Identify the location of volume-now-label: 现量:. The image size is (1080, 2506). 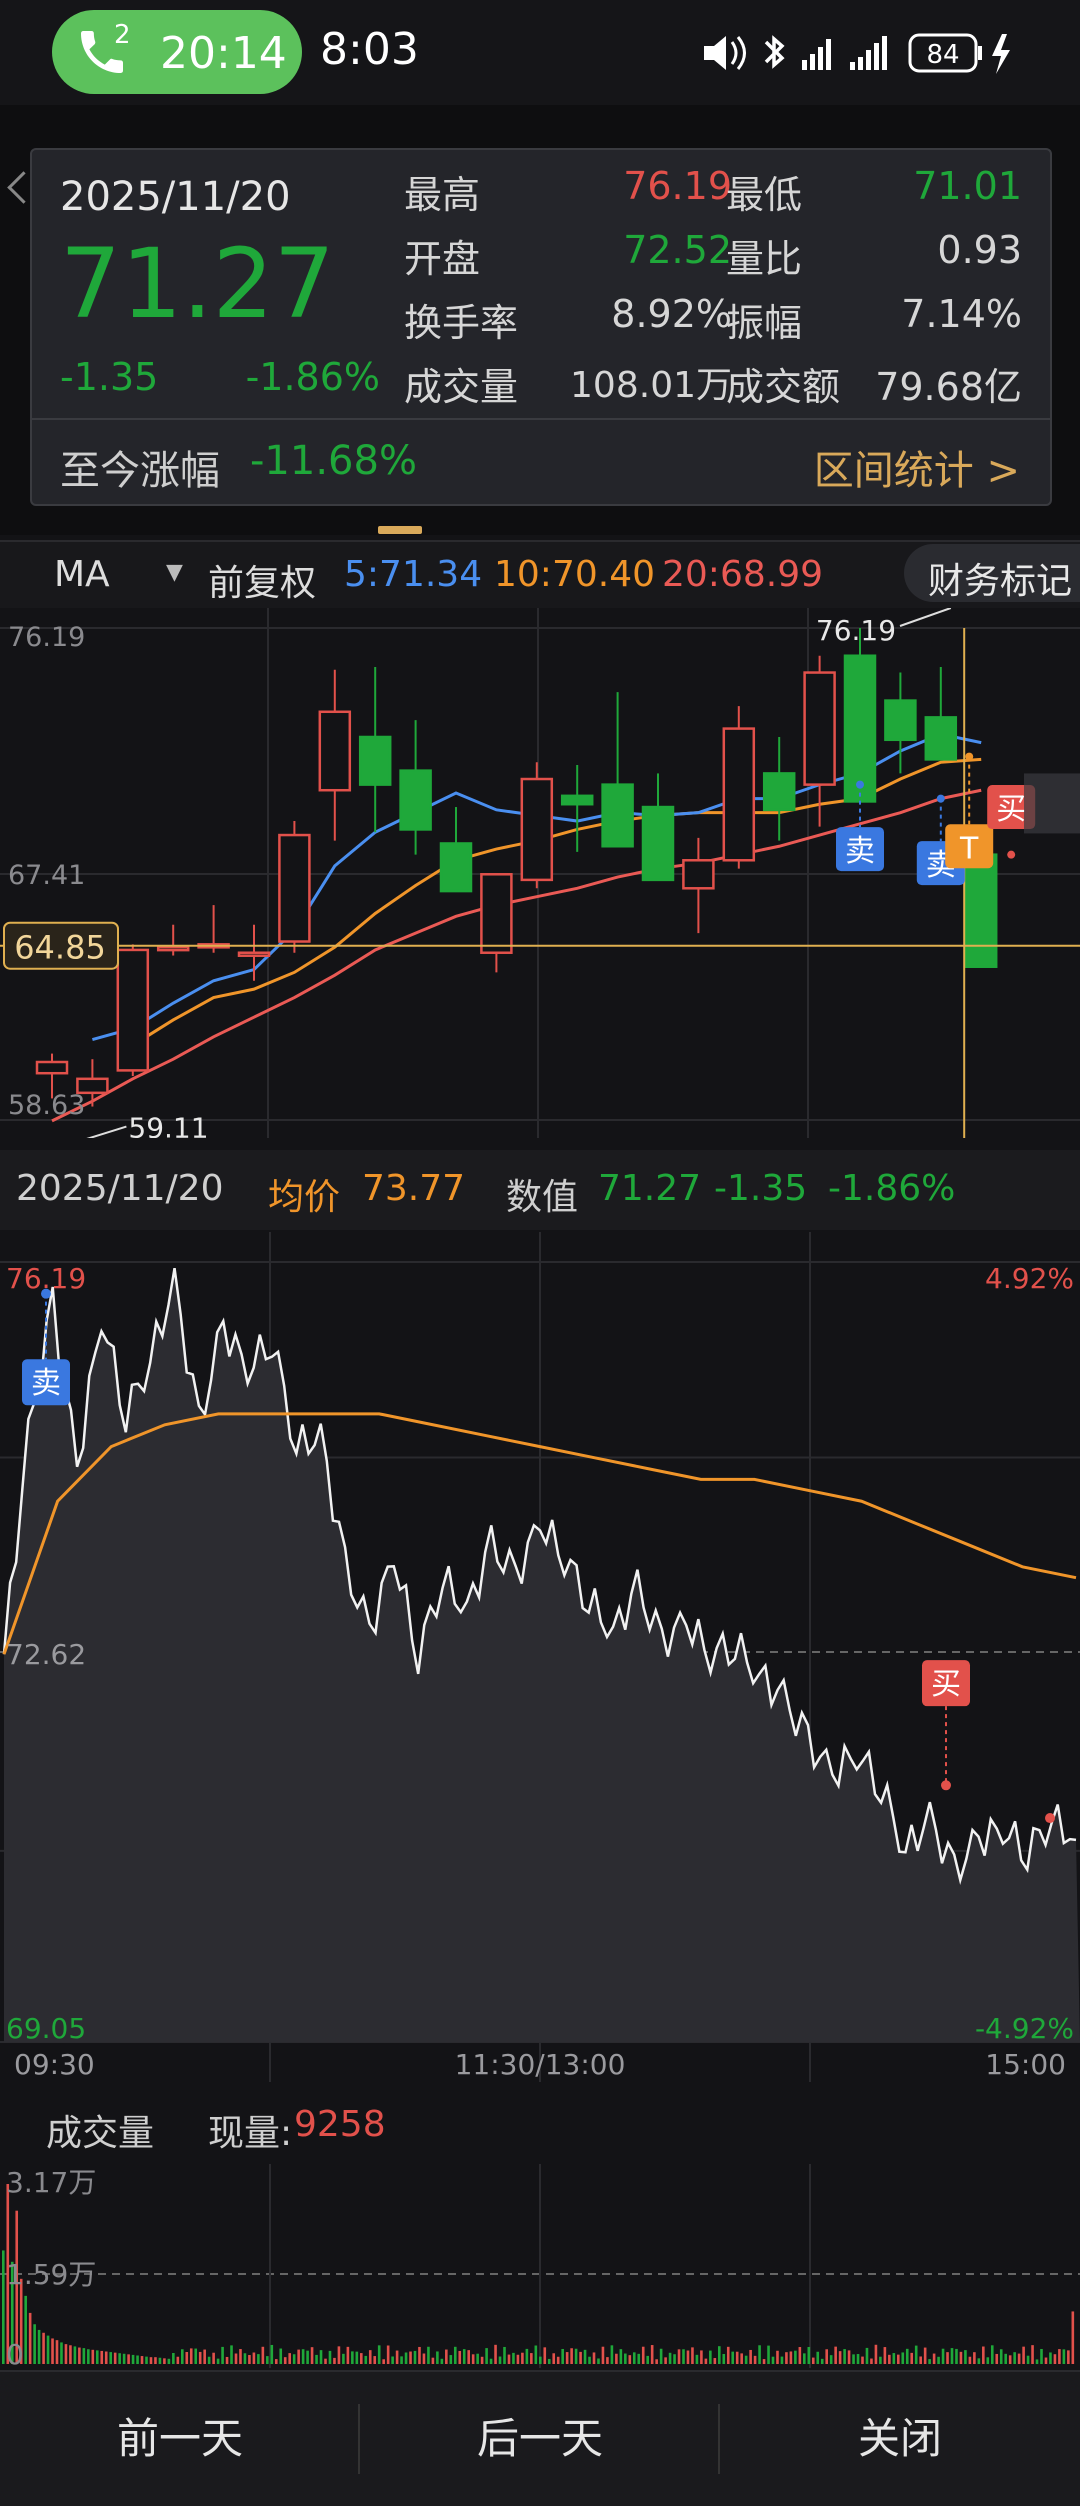
(250, 2133).